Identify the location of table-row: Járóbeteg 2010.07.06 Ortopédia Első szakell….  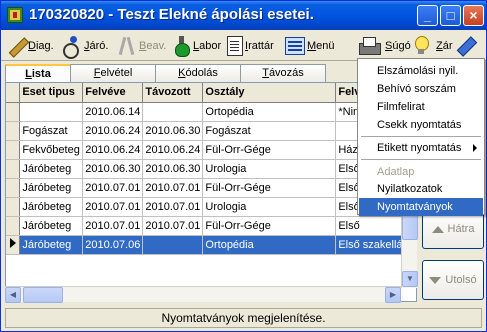
(211, 245).